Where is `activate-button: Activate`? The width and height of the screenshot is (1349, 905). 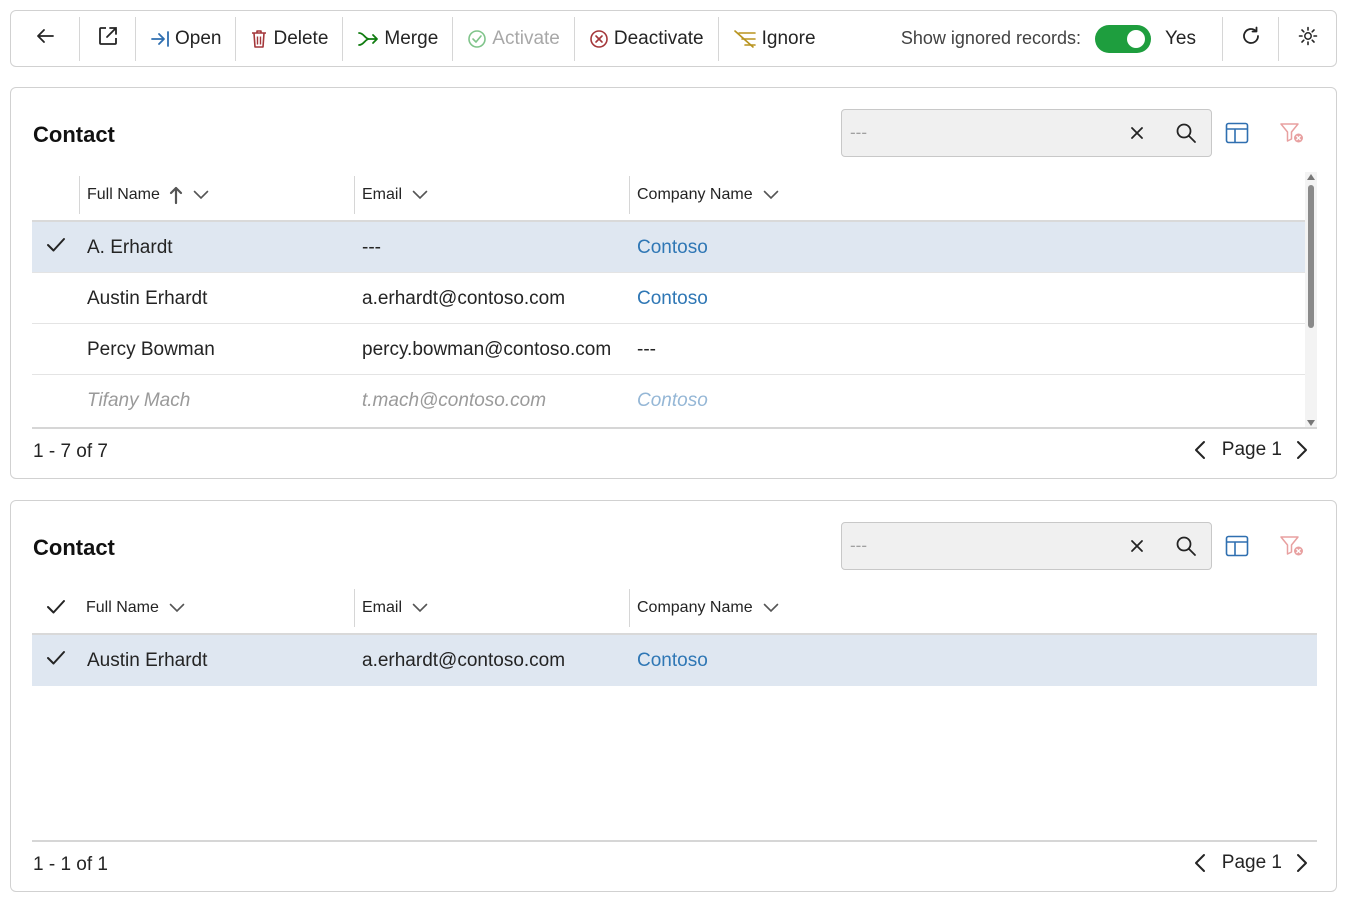 activate-button: Activate is located at coordinates (513, 38).